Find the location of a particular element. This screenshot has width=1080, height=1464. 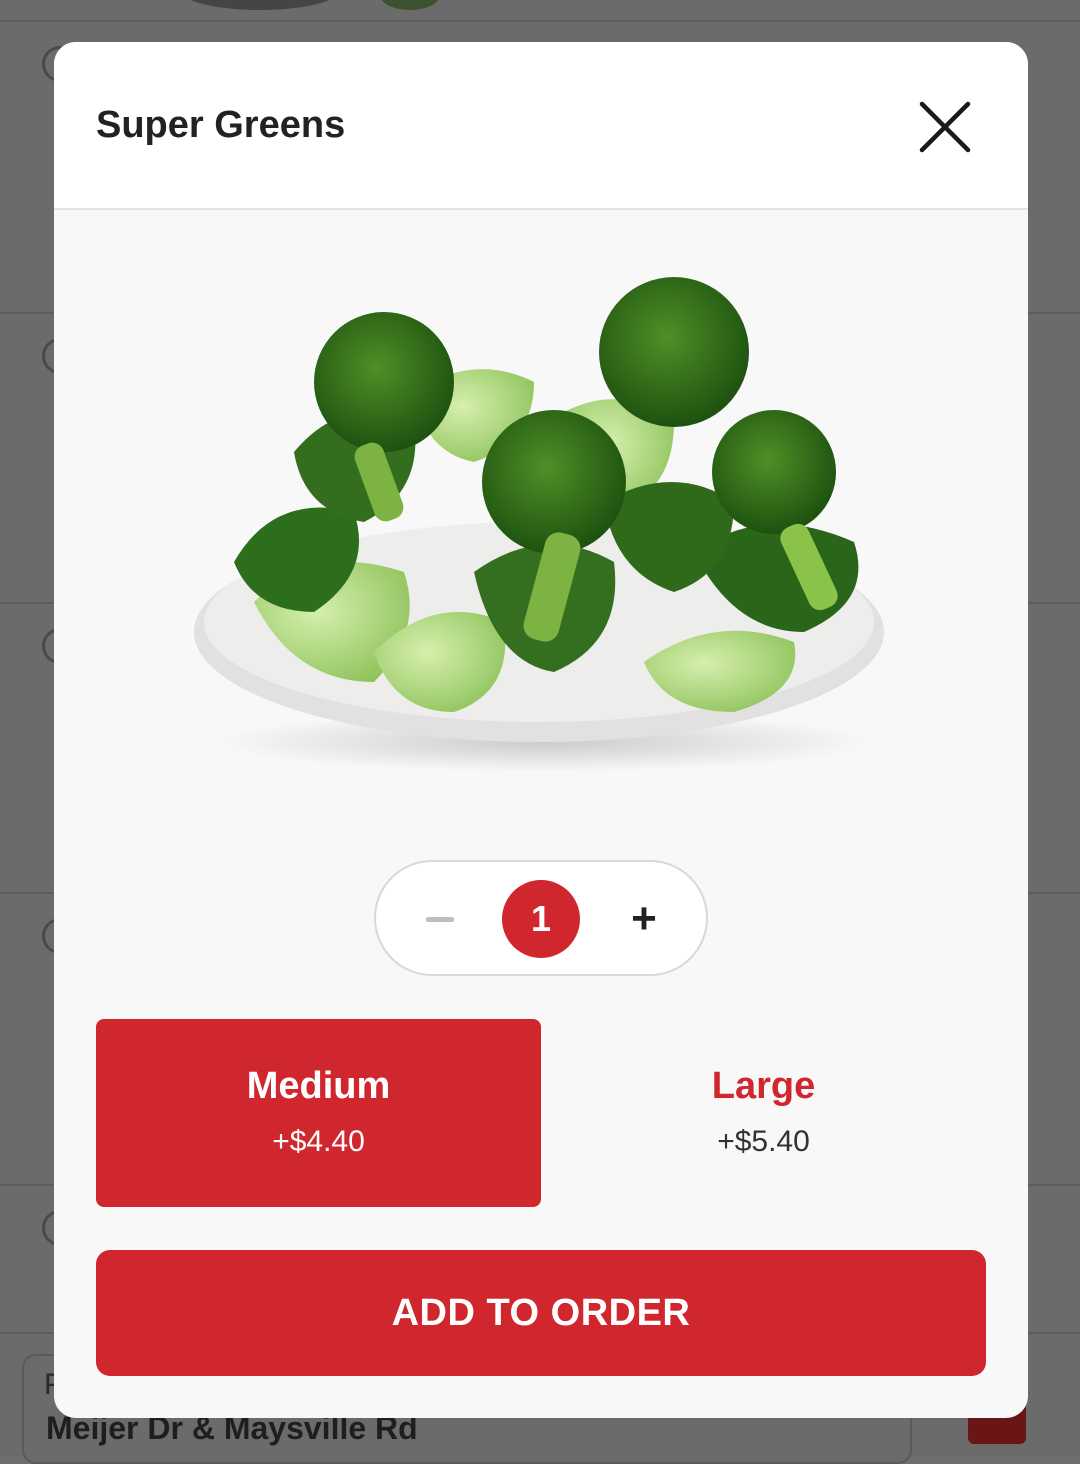

modal-title: Super Greens is located at coordinates (221, 125).